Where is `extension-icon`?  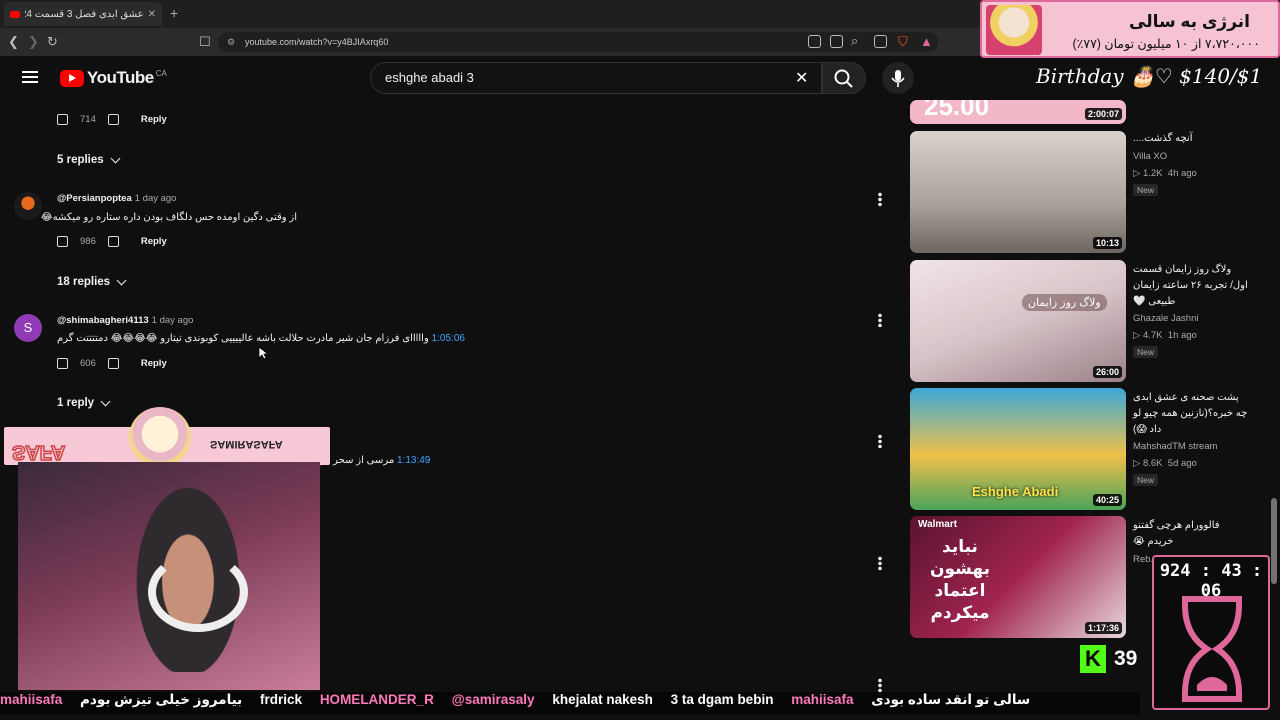 extension-icon is located at coordinates (814, 41).